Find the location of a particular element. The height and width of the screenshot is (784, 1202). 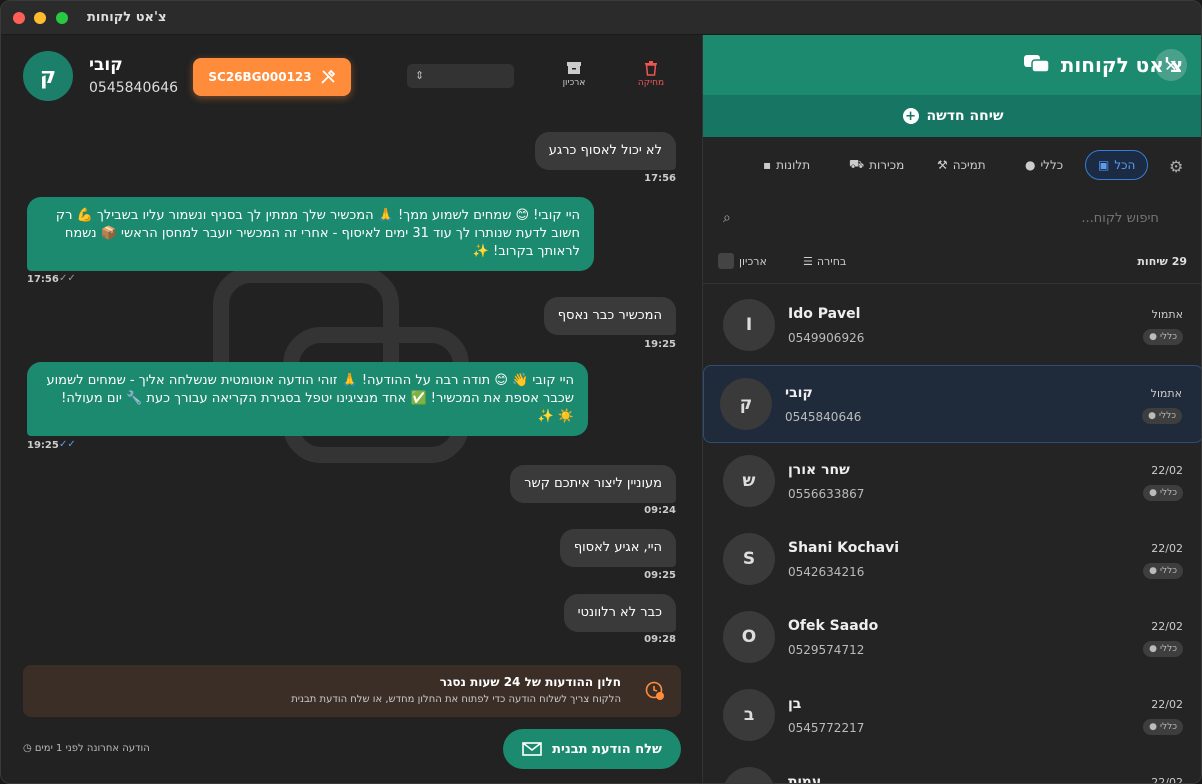

conversation-name: קובי is located at coordinates (799, 393).